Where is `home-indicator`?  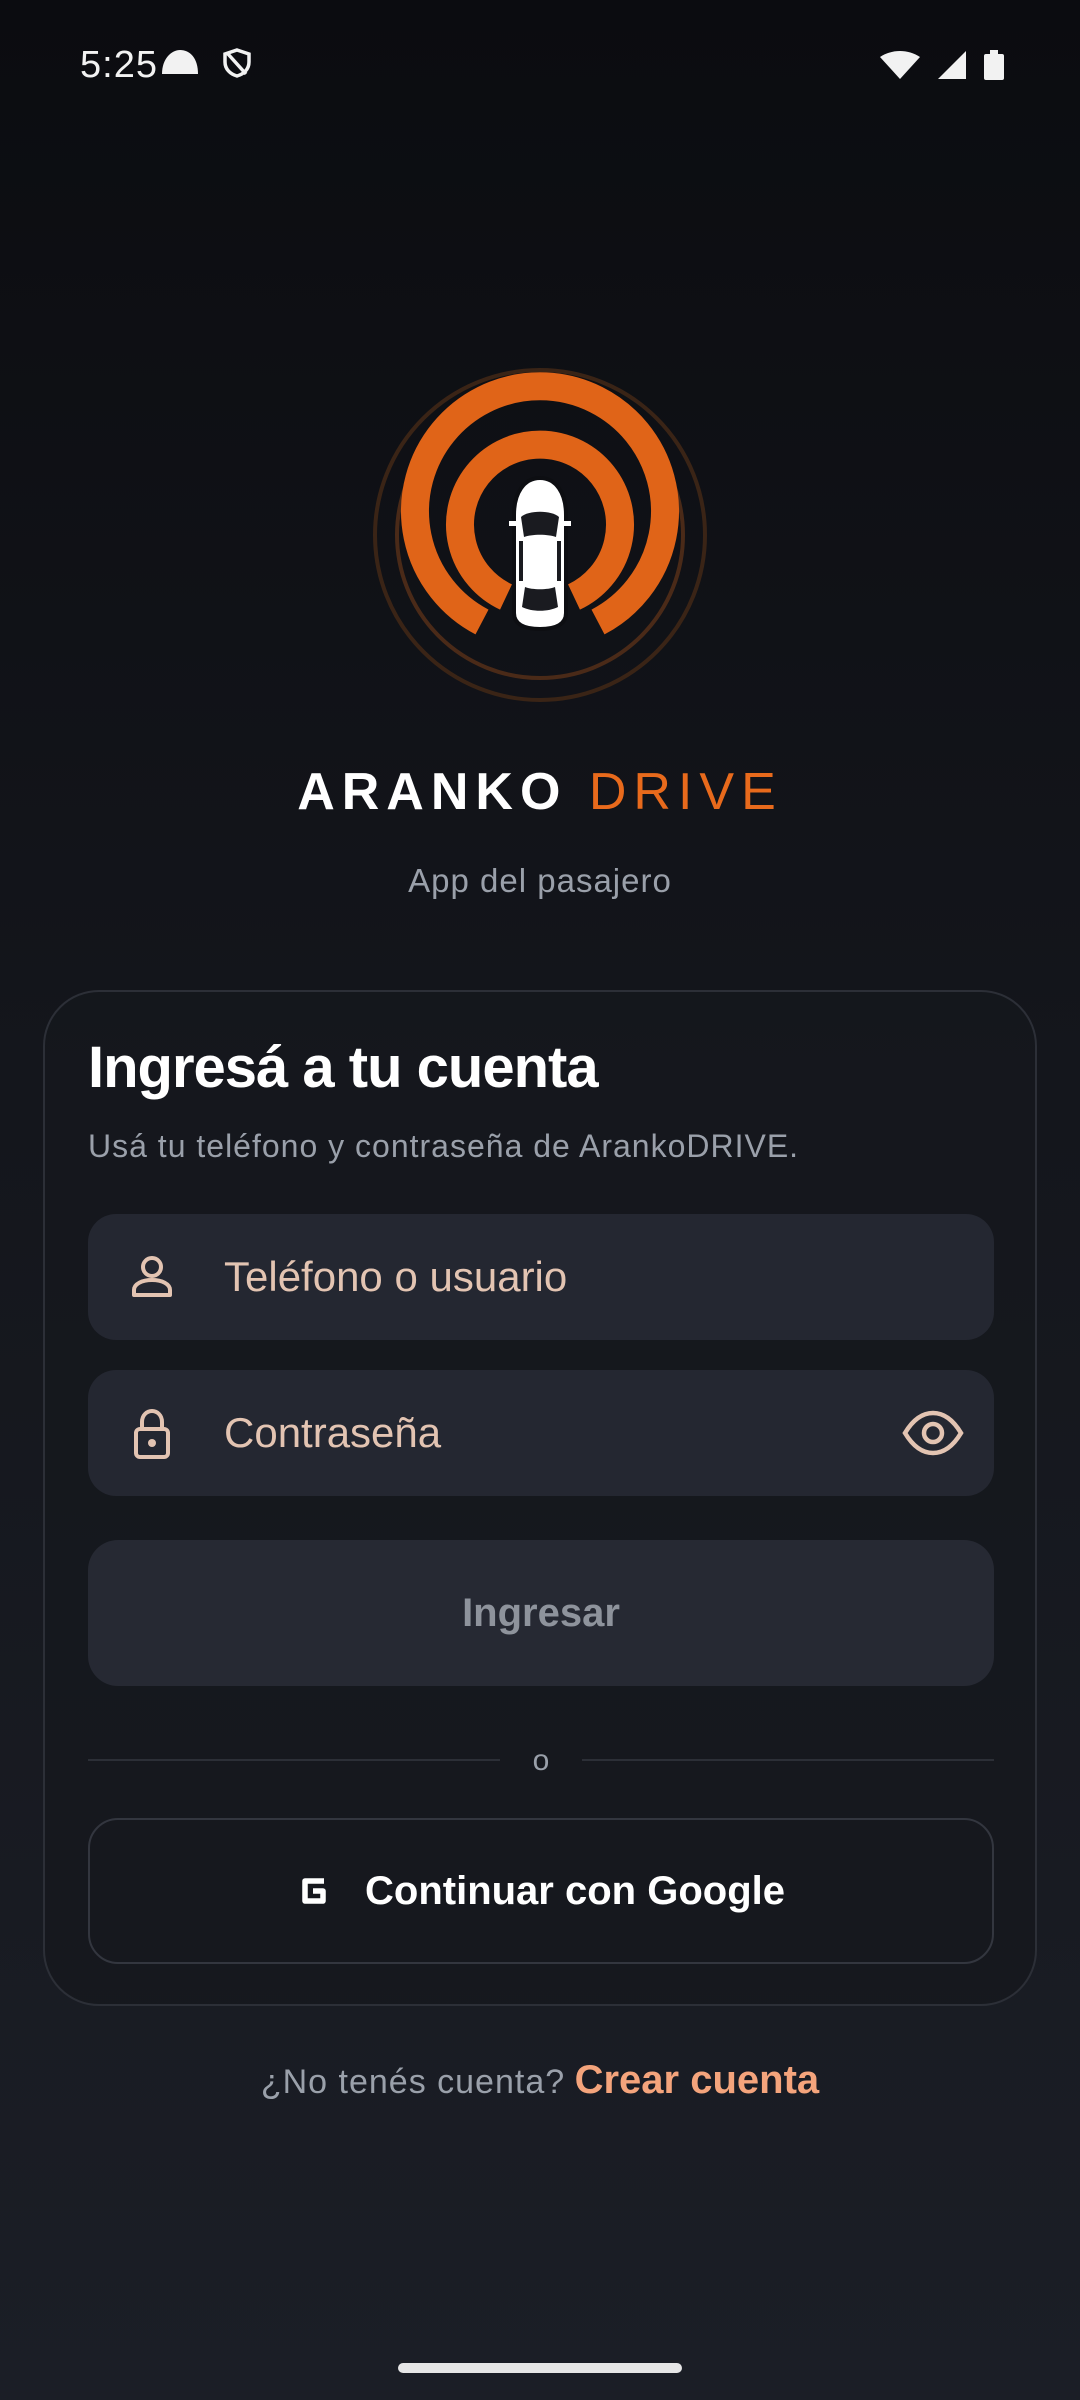 home-indicator is located at coordinates (540, 2368).